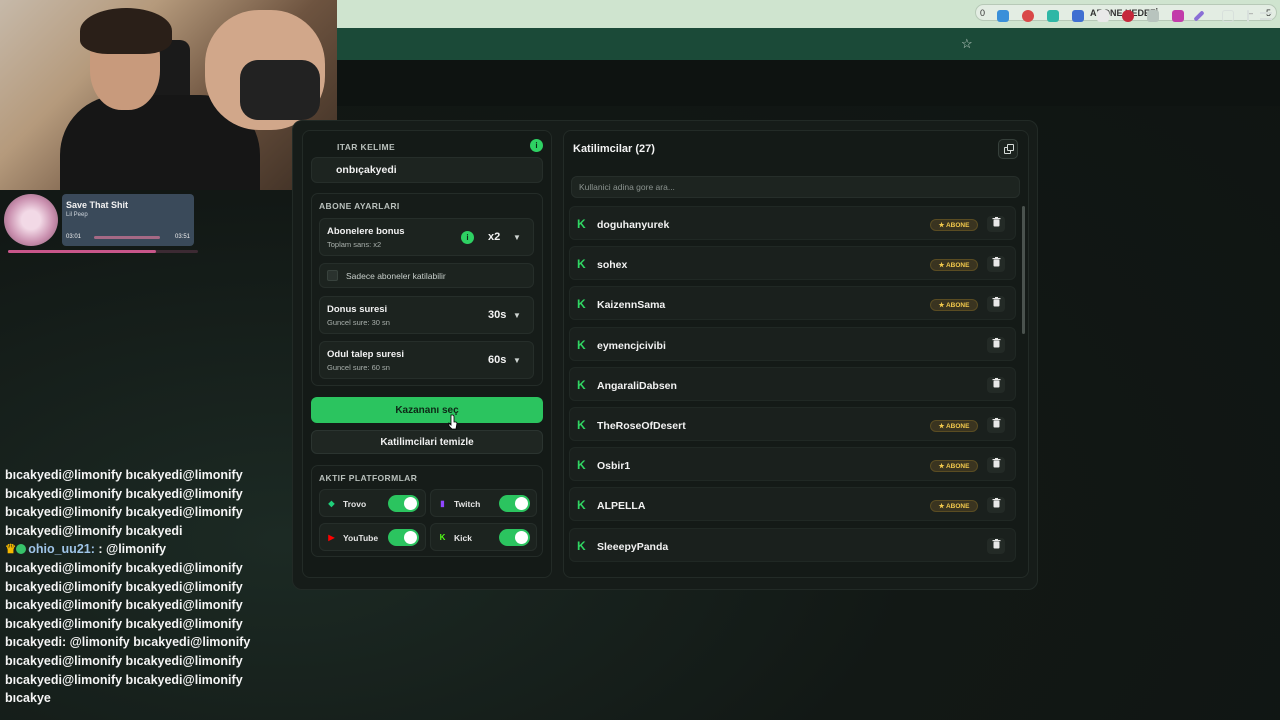 The width and height of the screenshot is (1280, 720). I want to click on participant-search-input, so click(795, 187).